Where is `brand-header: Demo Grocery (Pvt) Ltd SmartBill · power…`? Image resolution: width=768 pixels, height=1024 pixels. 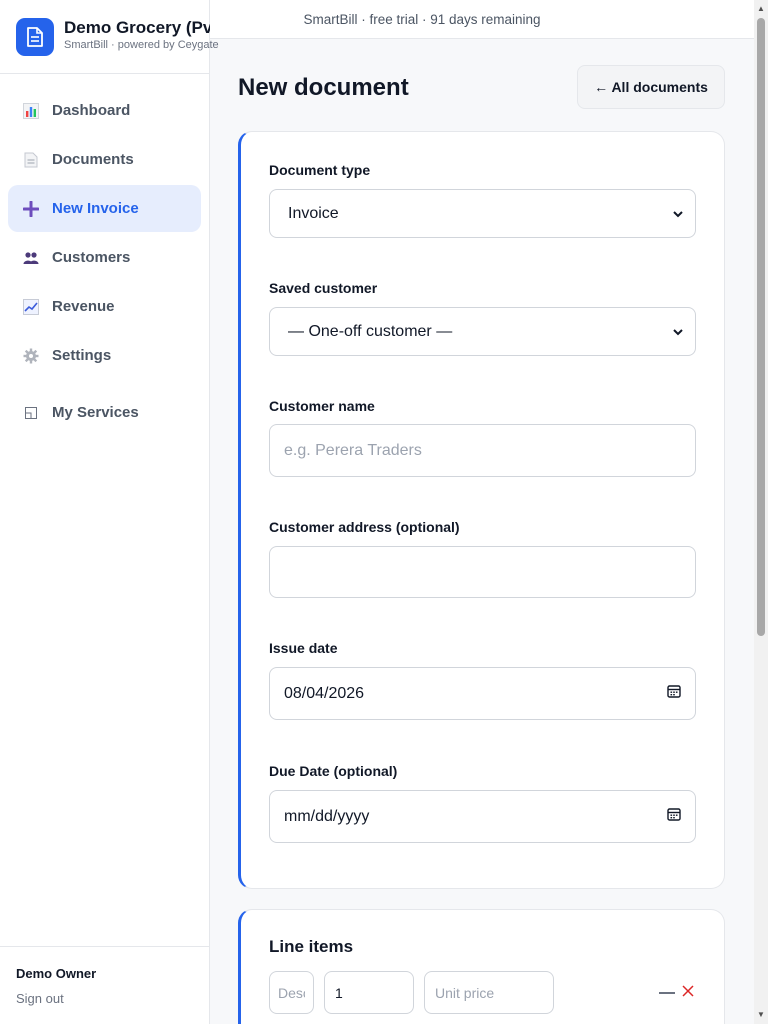
brand-header: Demo Grocery (Pvt) Ltd SmartBill · power… is located at coordinates (127, 37).